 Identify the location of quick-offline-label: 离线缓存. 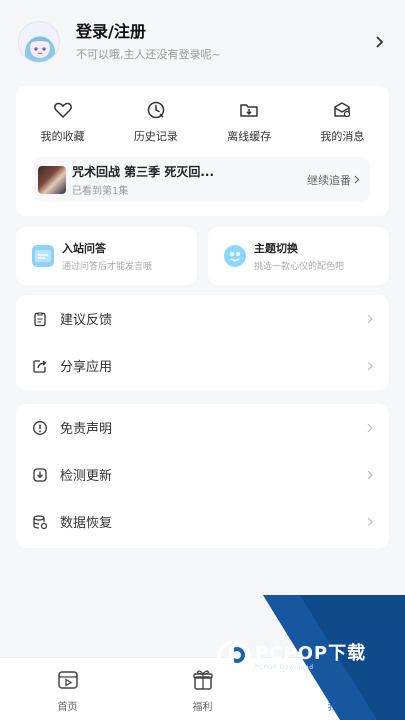
(249, 136).